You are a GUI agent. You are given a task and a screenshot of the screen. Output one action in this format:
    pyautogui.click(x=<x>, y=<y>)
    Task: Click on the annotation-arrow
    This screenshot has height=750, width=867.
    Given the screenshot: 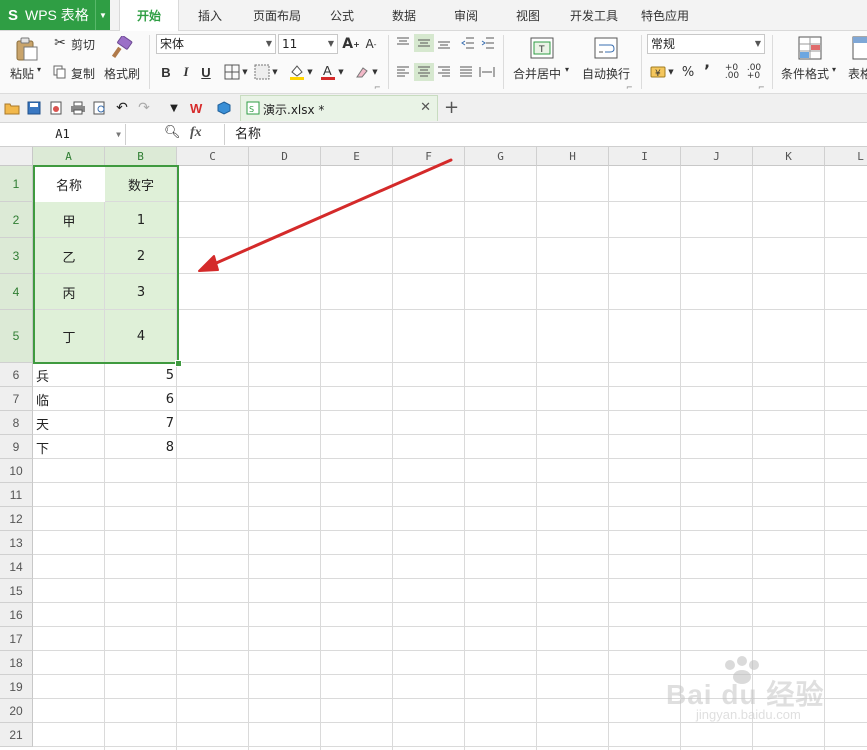 What is the action you would take?
    pyautogui.click(x=325, y=215)
    